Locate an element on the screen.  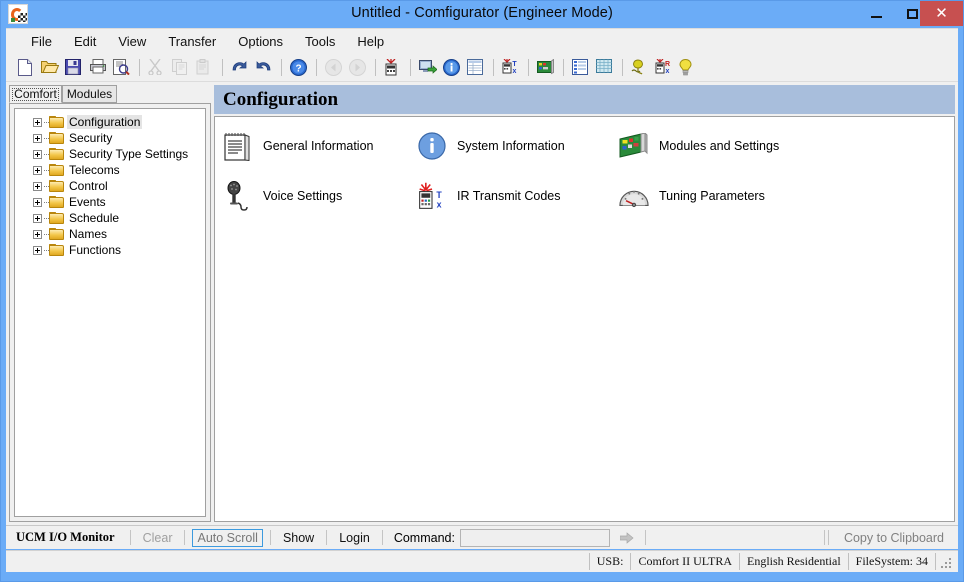
sidebar-tabstrip: Comfort Modules is located at coordinates (110, 94).